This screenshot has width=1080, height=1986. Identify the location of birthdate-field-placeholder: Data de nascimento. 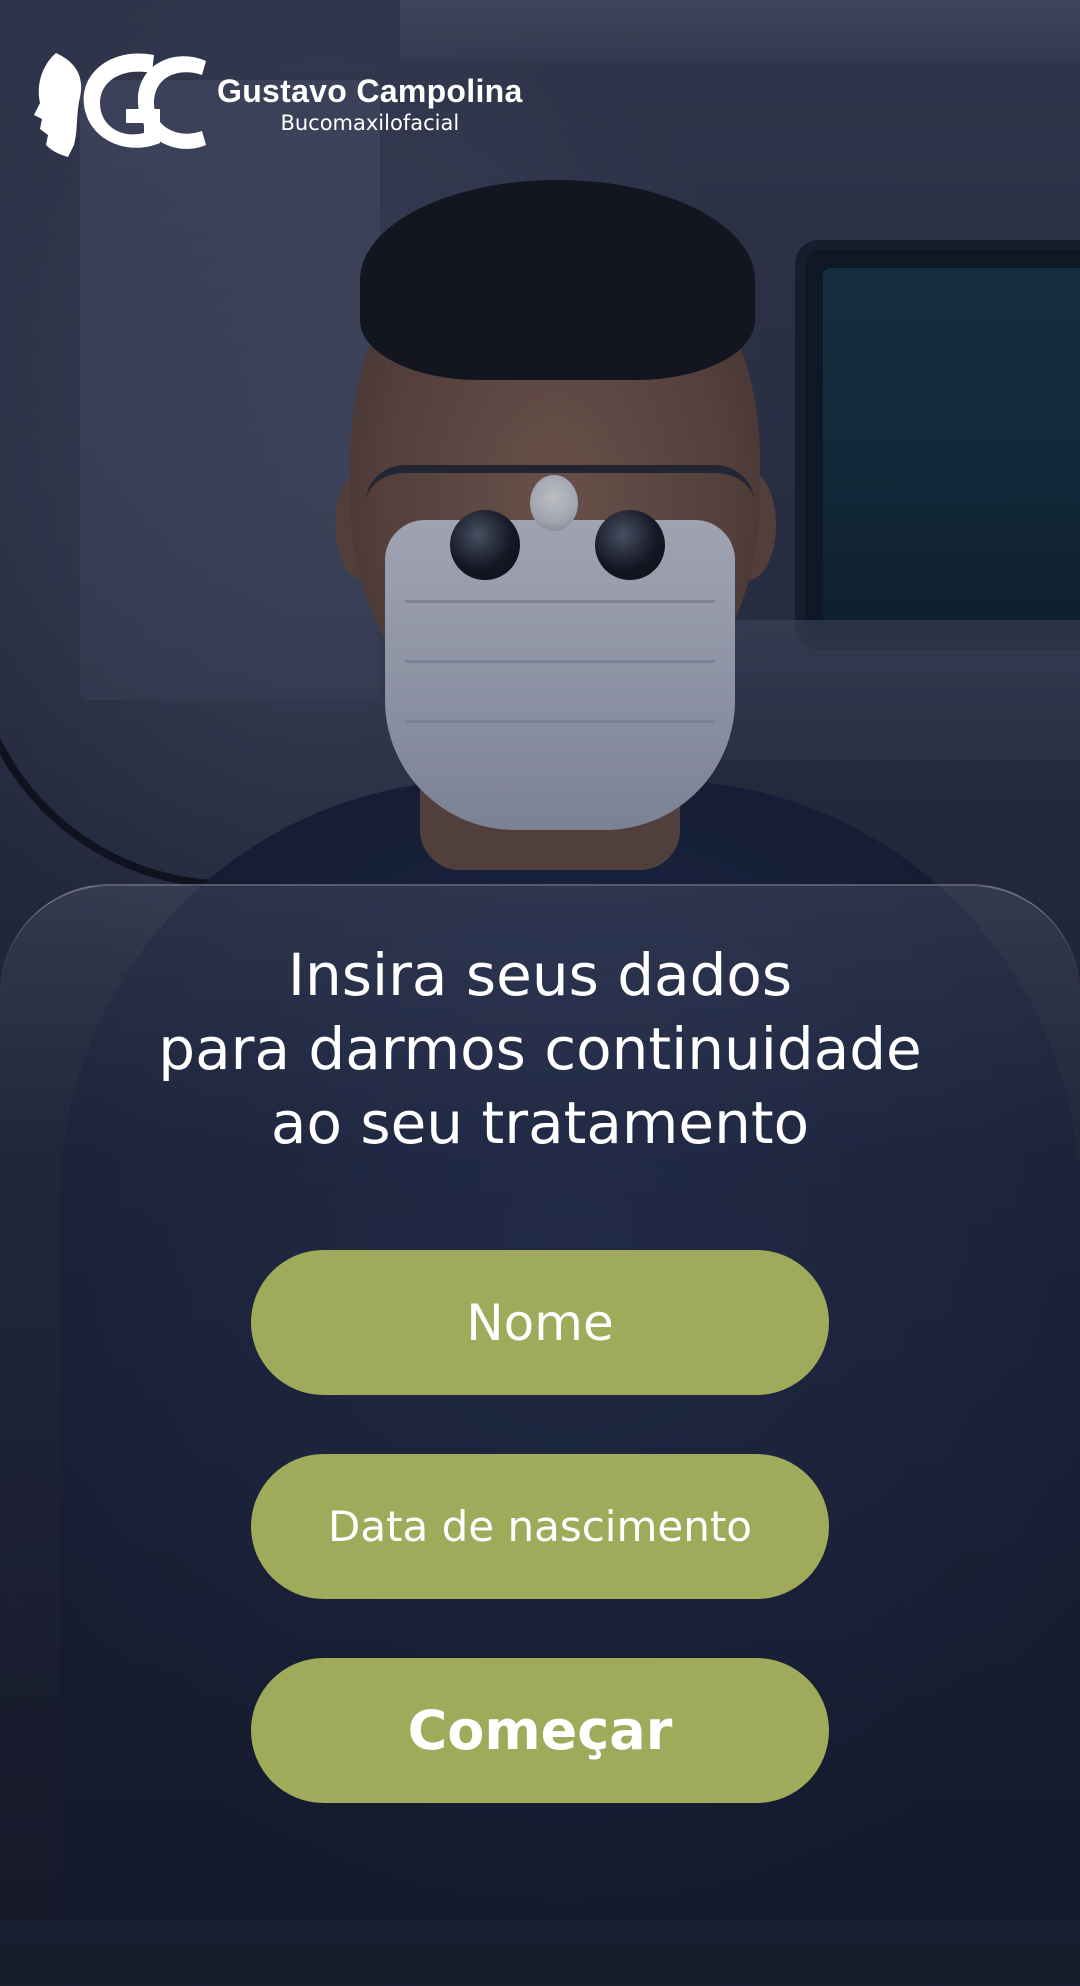
(540, 1526).